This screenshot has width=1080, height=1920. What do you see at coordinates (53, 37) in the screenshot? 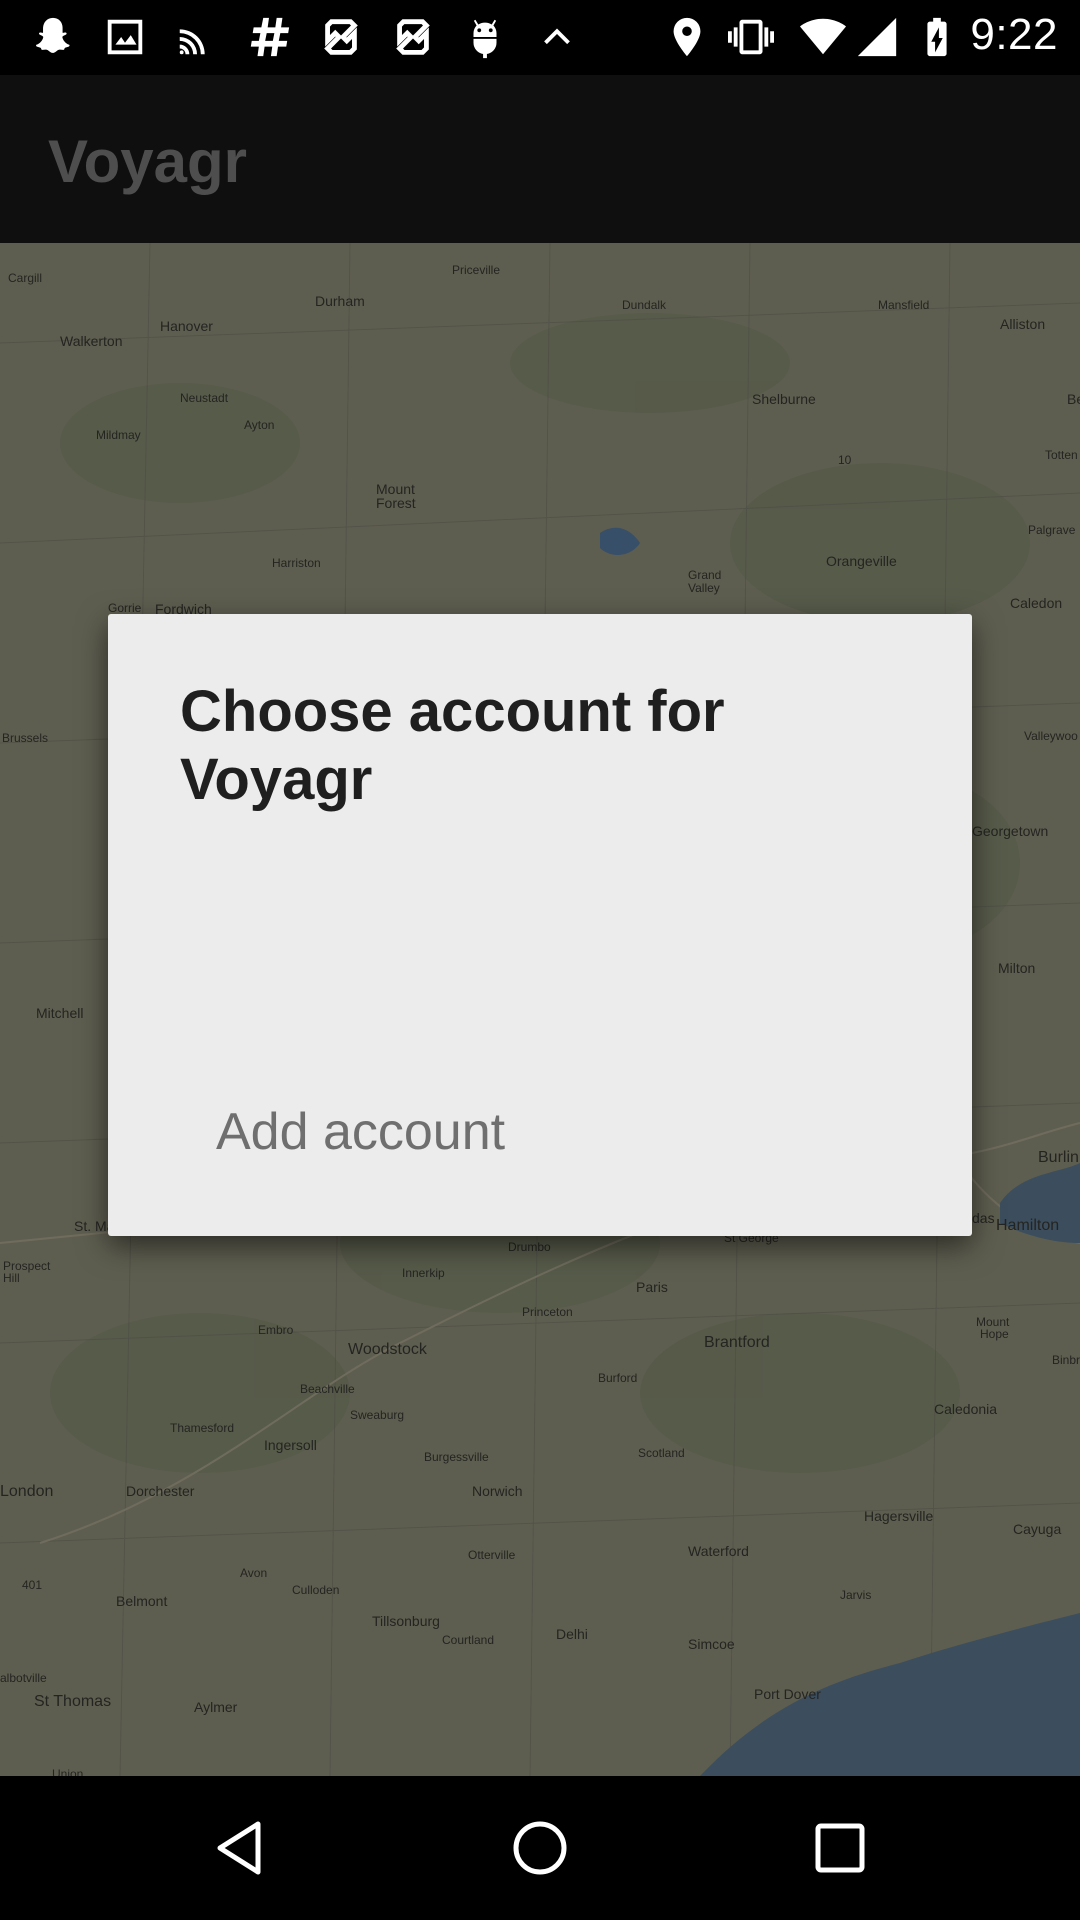
I see `snapchat-icon` at bounding box center [53, 37].